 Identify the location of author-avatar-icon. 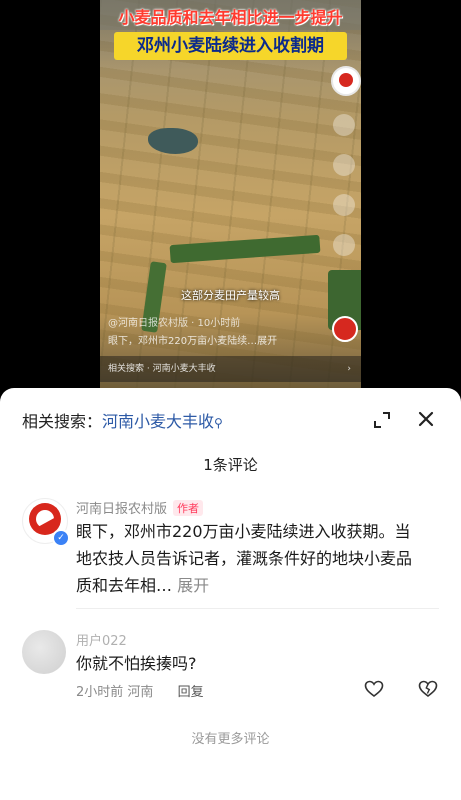
(346, 81).